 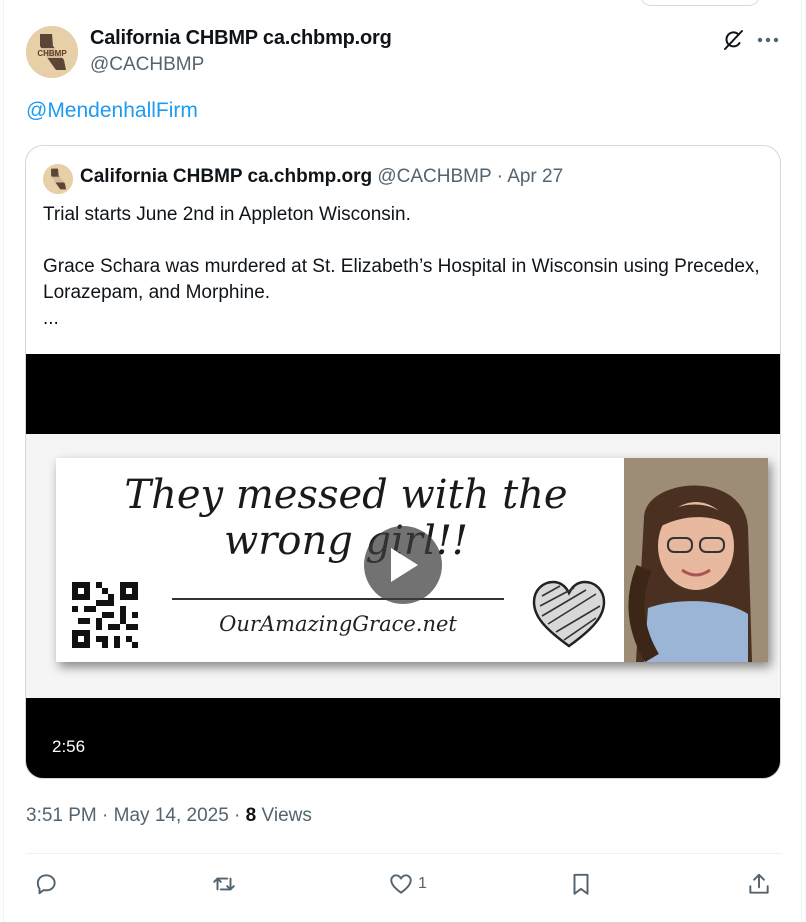 What do you see at coordinates (226, 176) in the screenshot?
I see `quoted-author-name: California CHBMP ca.chbmp.org` at bounding box center [226, 176].